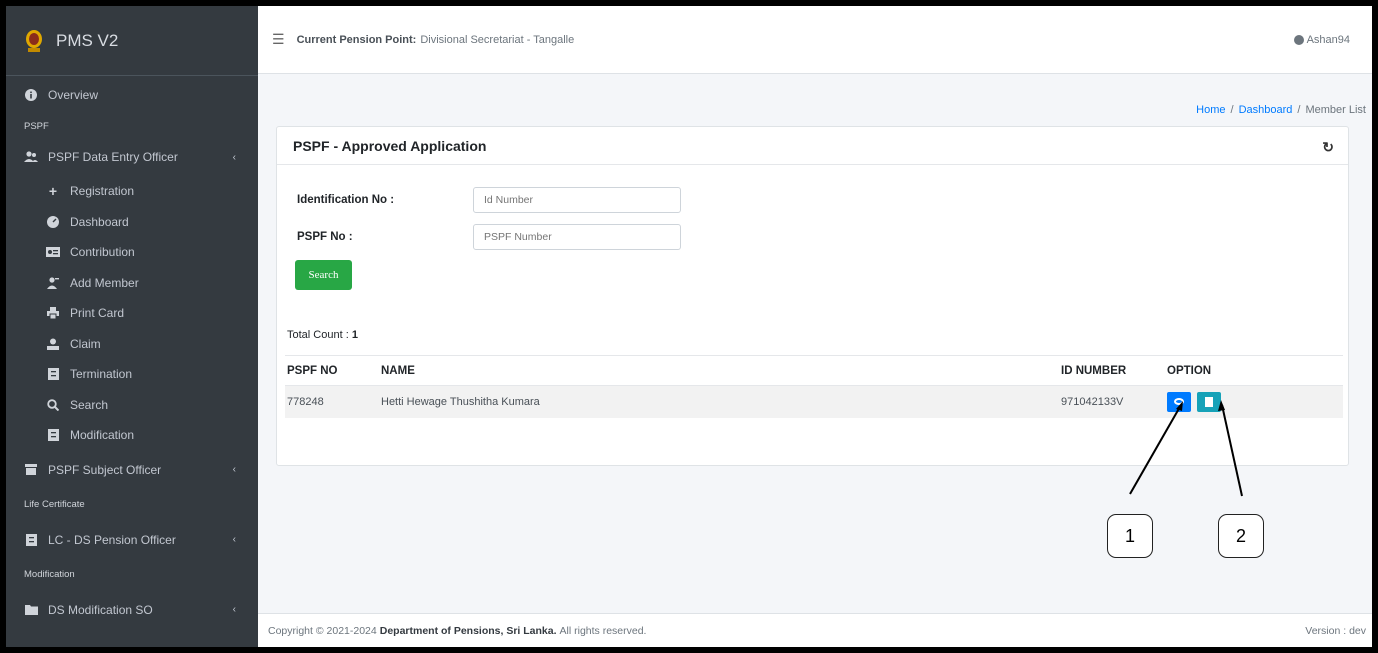 This screenshot has width=1378, height=653. I want to click on identification-row: Identification No :, so click(489, 200).